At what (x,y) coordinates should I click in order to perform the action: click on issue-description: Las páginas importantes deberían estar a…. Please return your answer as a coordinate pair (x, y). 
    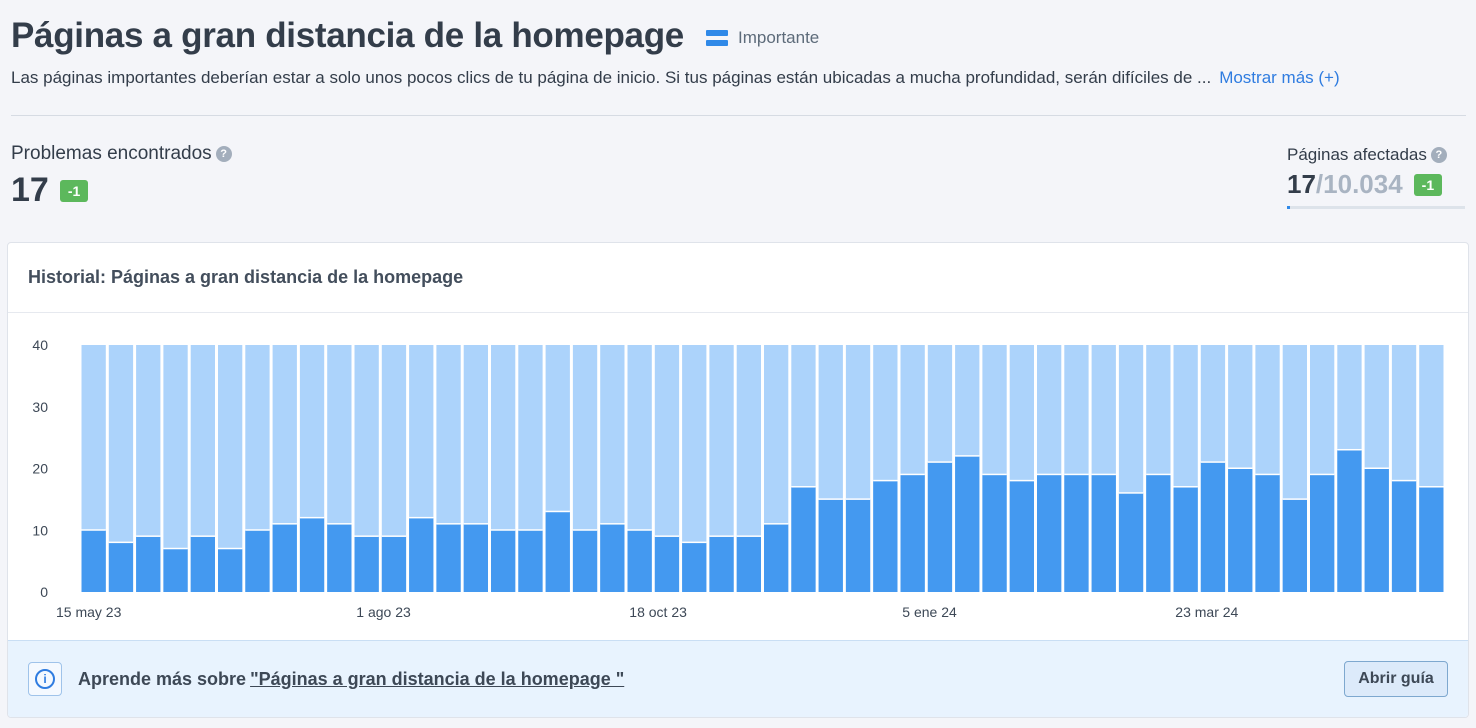
    Looking at the image, I should click on (611, 77).